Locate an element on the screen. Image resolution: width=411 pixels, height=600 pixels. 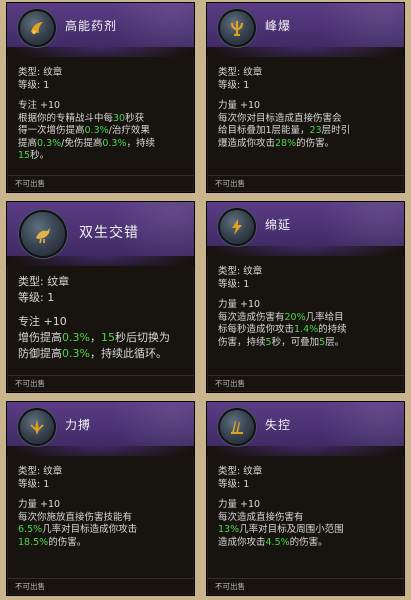
highlight-value: 20% is located at coordinates (295, 317).